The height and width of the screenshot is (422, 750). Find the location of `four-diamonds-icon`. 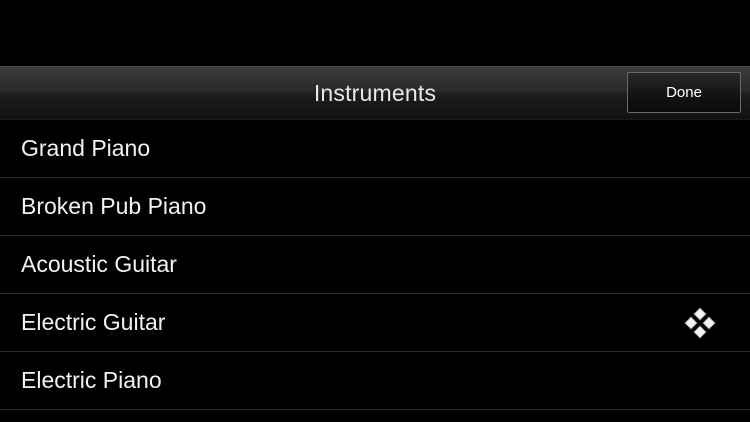

four-diamonds-icon is located at coordinates (700, 323).